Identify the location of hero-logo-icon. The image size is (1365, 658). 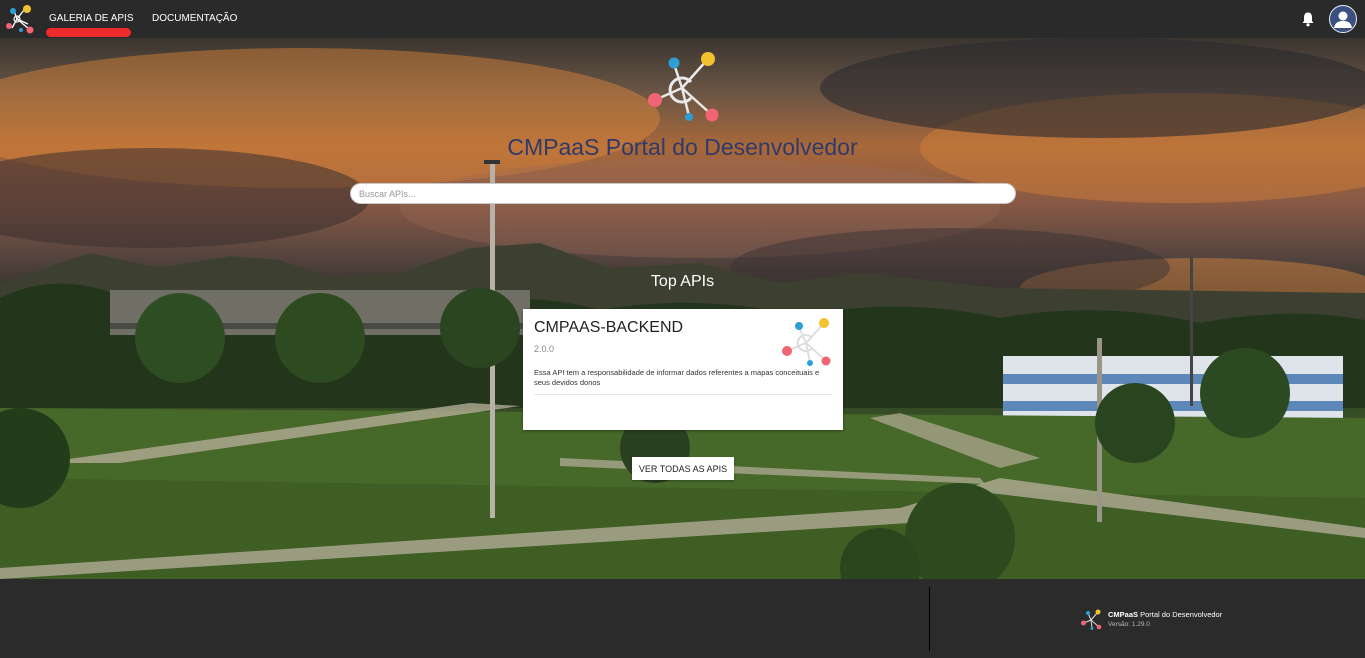
(683, 87).